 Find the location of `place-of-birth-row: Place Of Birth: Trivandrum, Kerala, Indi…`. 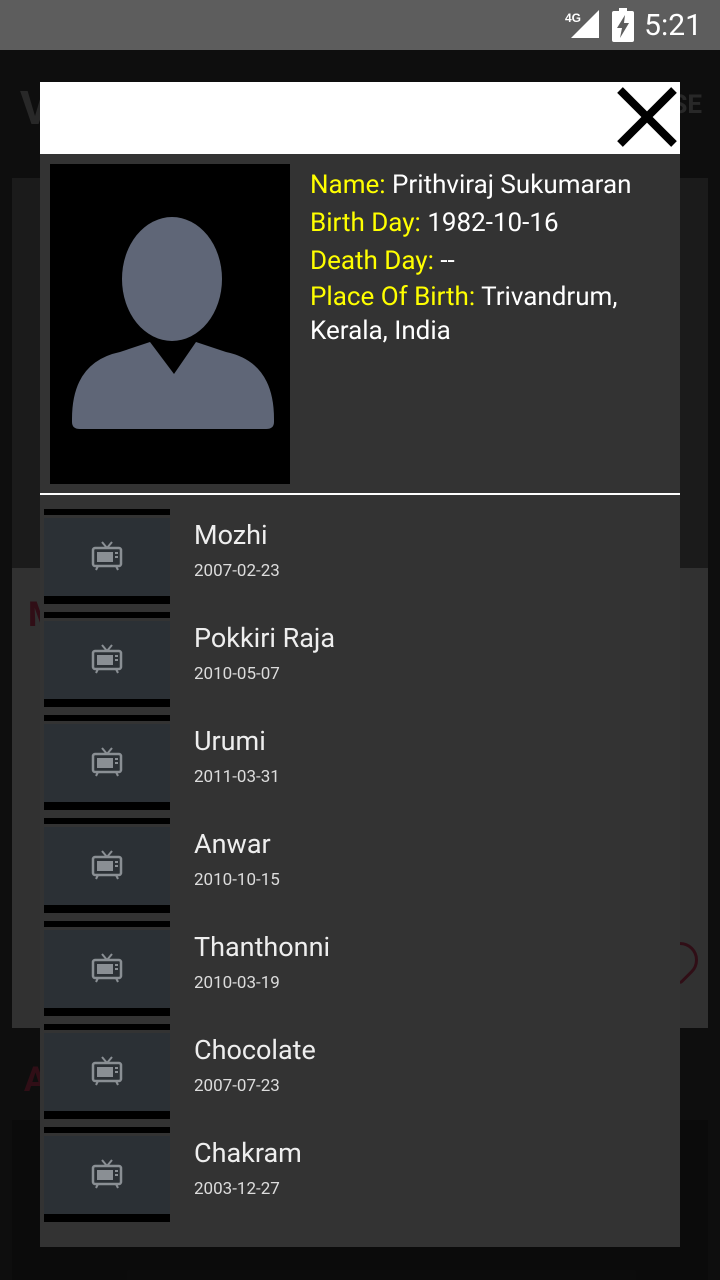

place-of-birth-row: Place Of Birth: Trivandrum, Kerala, Indi… is located at coordinates (490, 314).